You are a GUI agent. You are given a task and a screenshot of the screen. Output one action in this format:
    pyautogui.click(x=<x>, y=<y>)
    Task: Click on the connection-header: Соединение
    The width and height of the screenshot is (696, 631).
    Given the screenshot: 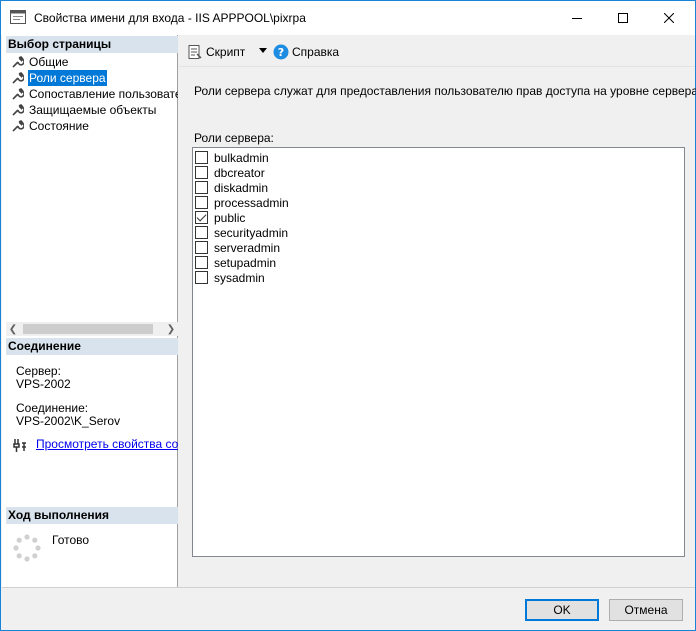 What is the action you would take?
    pyautogui.click(x=92, y=346)
    